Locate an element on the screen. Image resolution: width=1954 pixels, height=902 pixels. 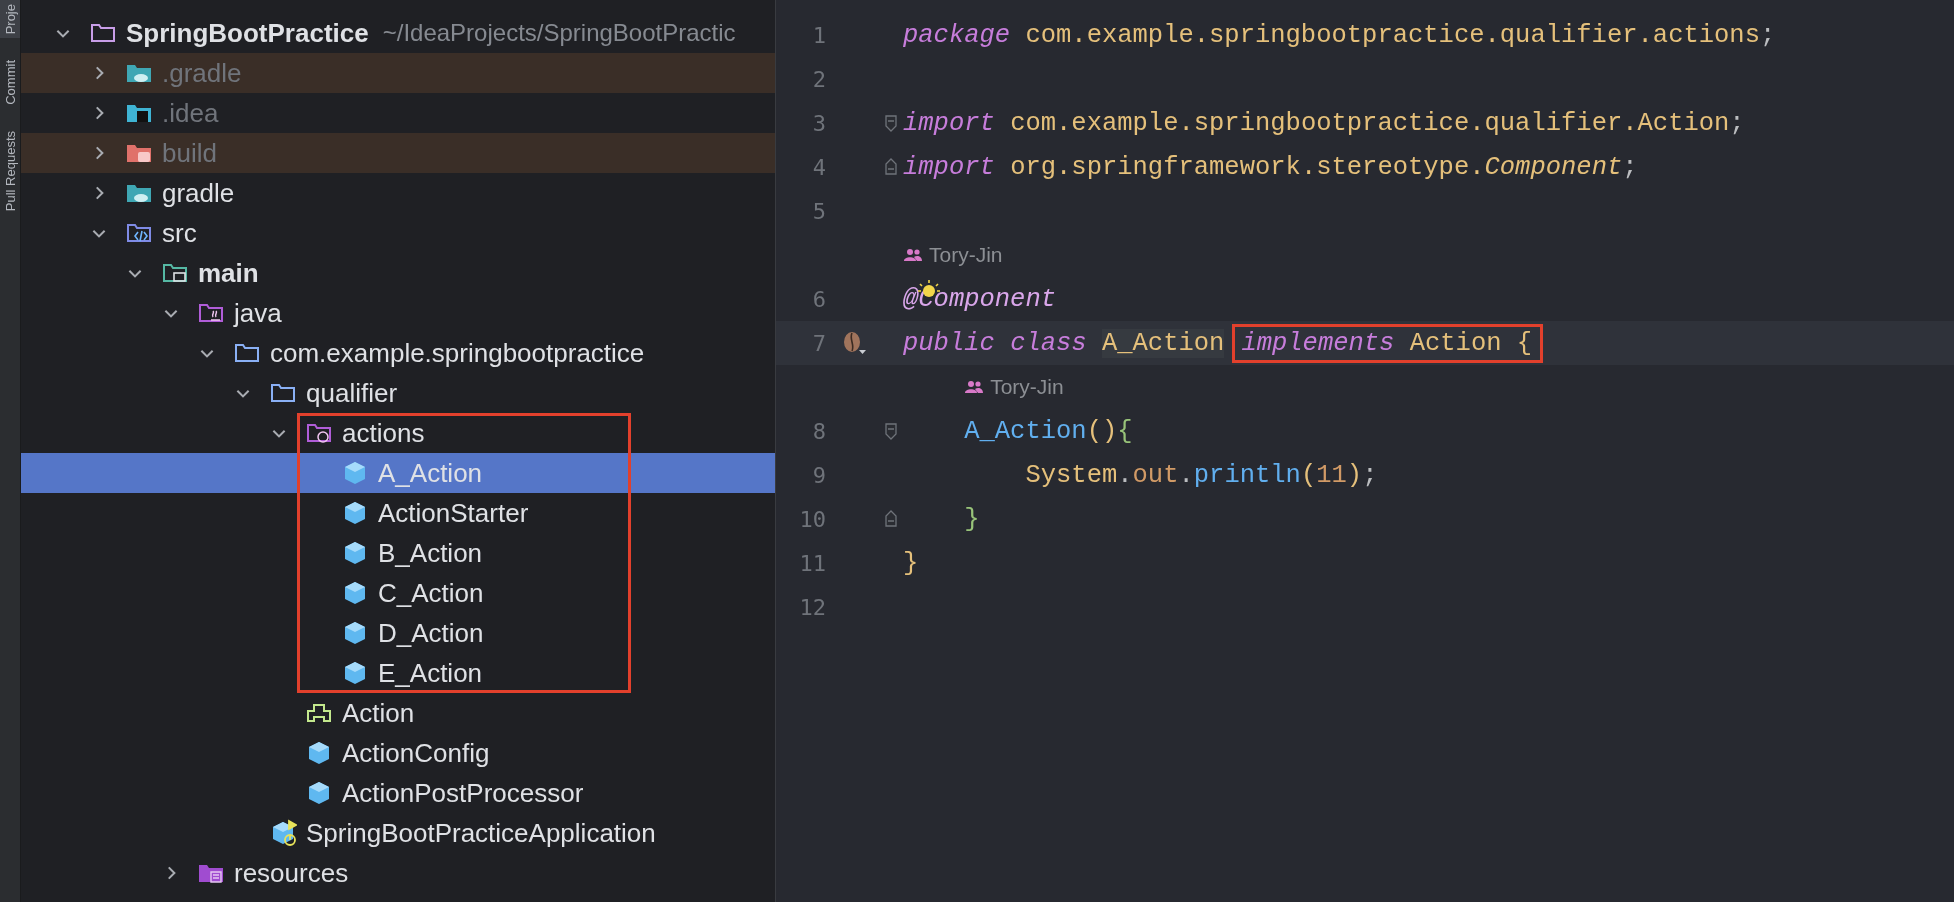
tree-item: src is located at coordinates (398, 233).